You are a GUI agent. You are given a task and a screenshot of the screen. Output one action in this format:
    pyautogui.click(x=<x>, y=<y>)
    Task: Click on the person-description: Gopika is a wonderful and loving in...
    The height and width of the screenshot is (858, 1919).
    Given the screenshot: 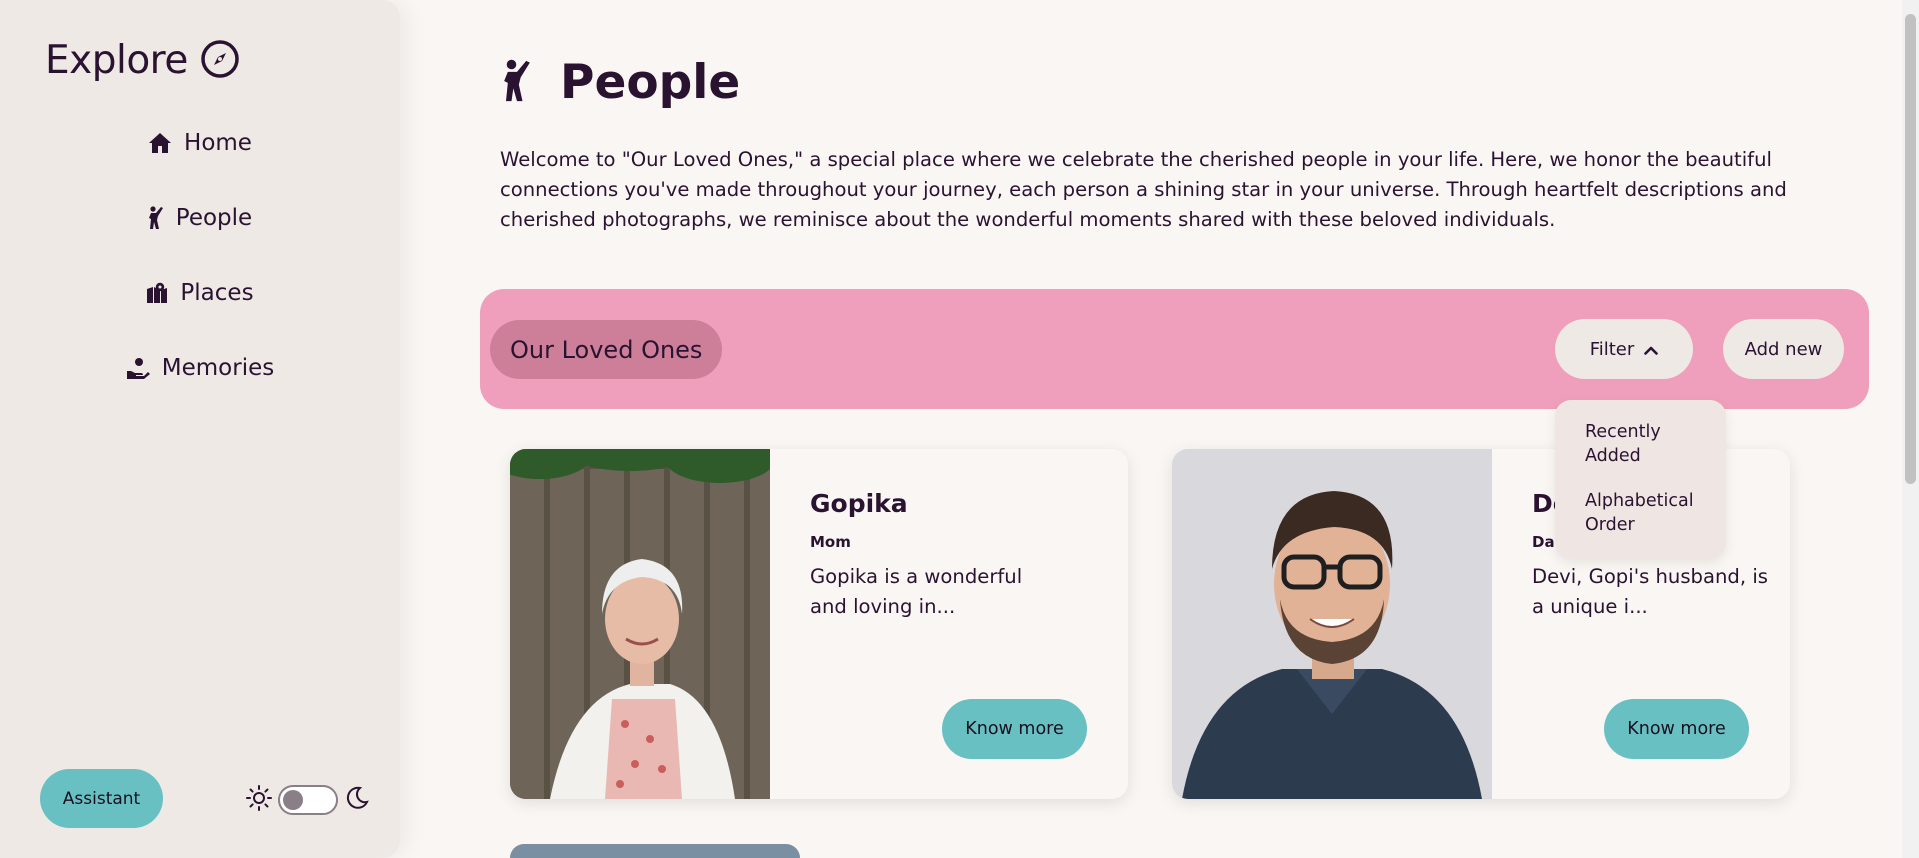 What is the action you would take?
    pyautogui.click(x=916, y=591)
    